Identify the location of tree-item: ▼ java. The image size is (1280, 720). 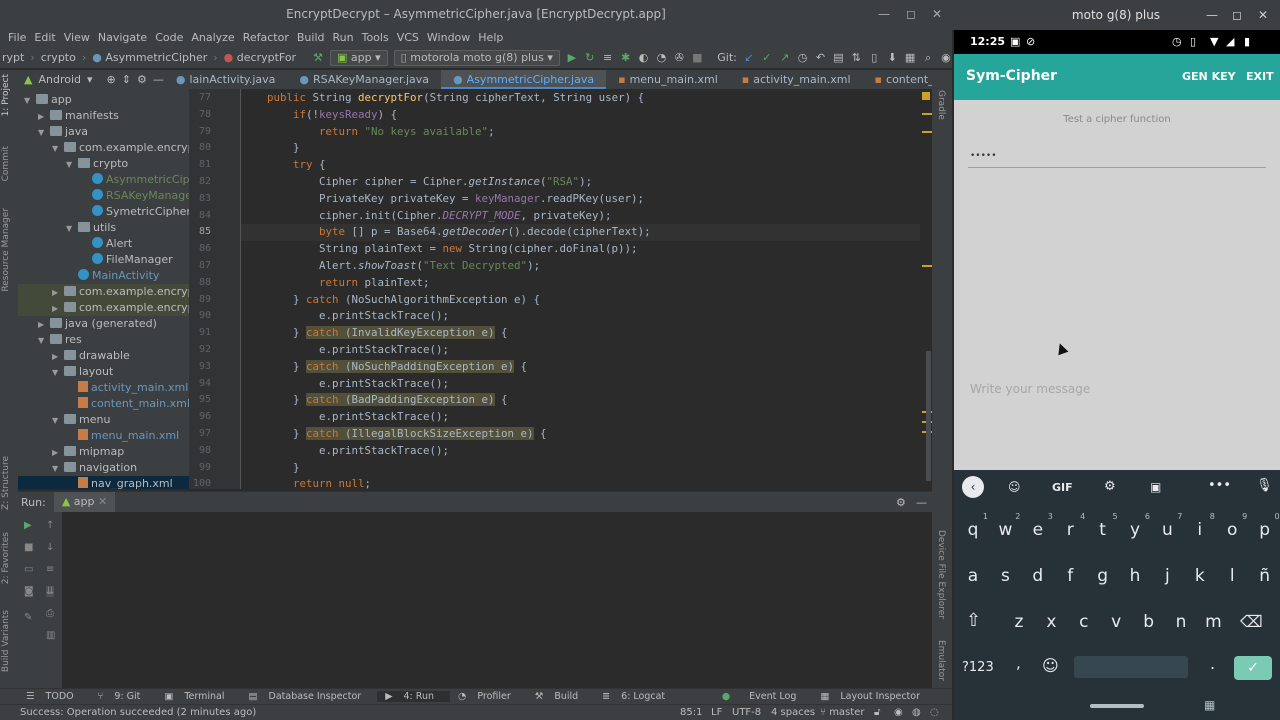
(103, 132).